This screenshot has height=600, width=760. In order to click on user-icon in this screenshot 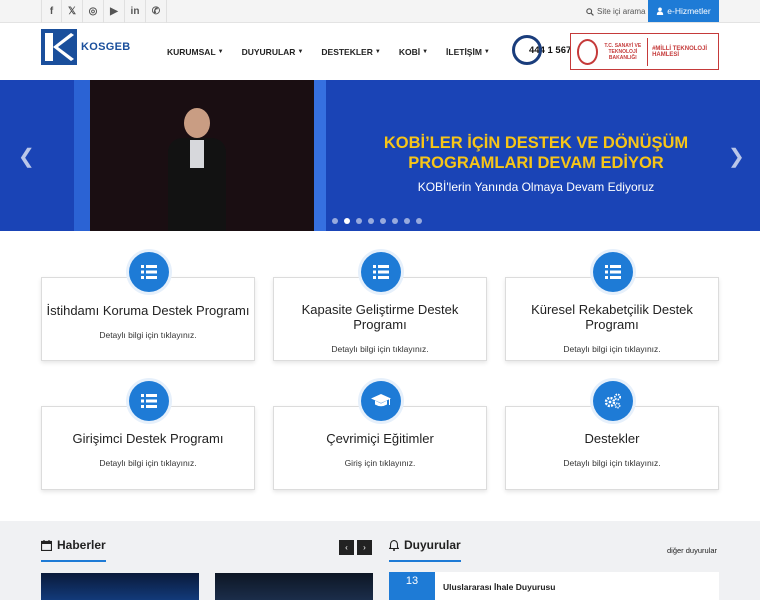, I will do `click(660, 11)`.